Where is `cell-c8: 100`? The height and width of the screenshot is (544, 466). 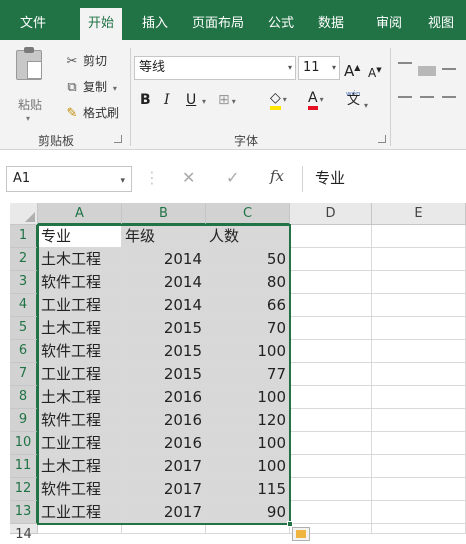
cell-c8: 100 is located at coordinates (248, 397).